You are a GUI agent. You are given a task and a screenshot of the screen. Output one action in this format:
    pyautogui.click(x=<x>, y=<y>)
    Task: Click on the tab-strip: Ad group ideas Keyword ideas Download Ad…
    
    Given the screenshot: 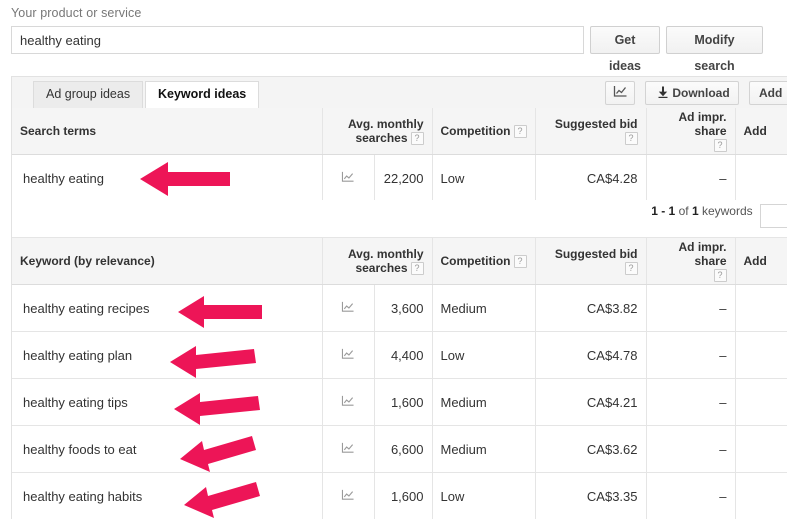 What is the action you would take?
    pyautogui.click(x=399, y=93)
    